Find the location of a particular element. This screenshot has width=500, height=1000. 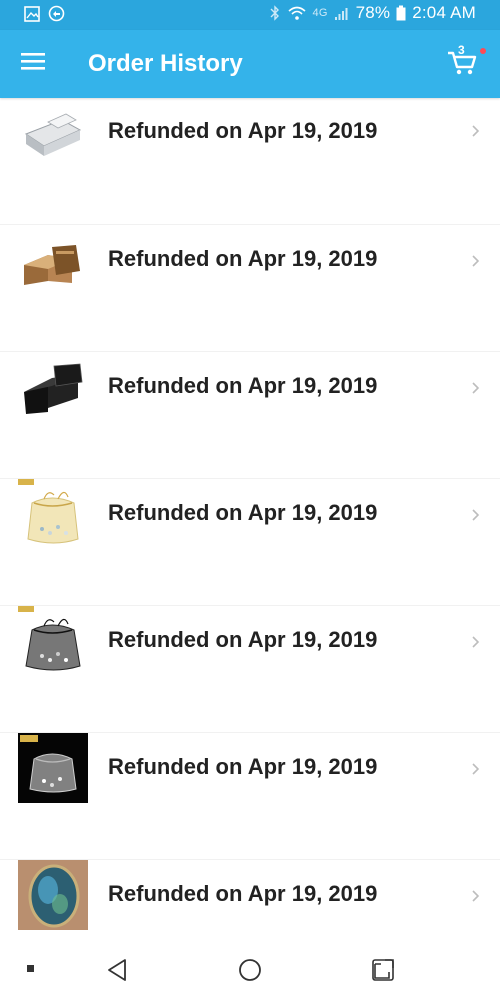

menu-icon is located at coordinates (33, 61).